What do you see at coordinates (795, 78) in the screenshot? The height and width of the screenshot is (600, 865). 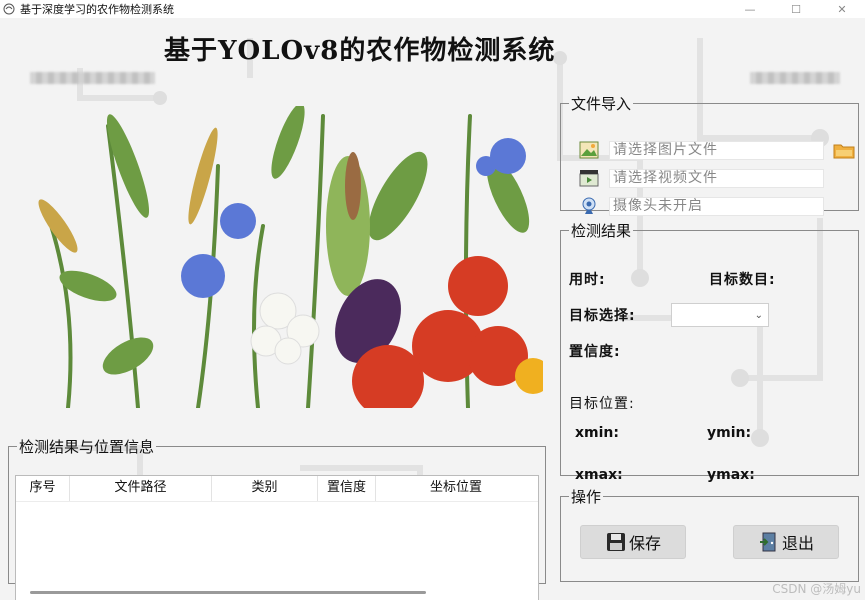 I see `blurred-text-right` at bounding box center [795, 78].